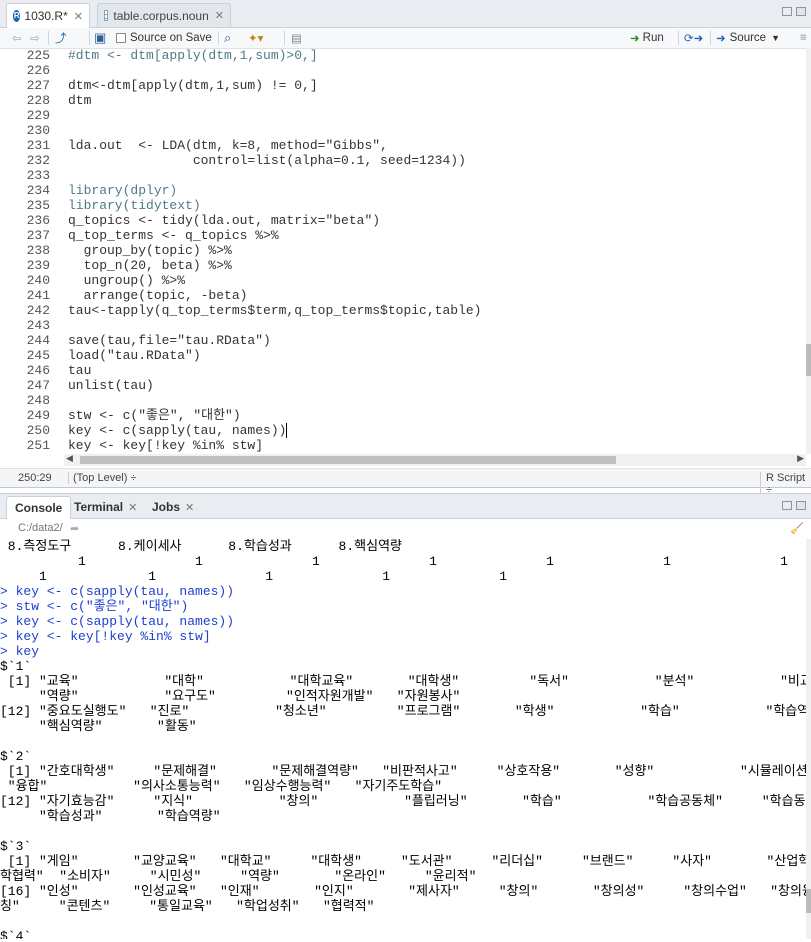  I want to click on console-line: 8.측정도구 8.케이세사 8.학습성과 8.핵심역량, so click(201, 546).